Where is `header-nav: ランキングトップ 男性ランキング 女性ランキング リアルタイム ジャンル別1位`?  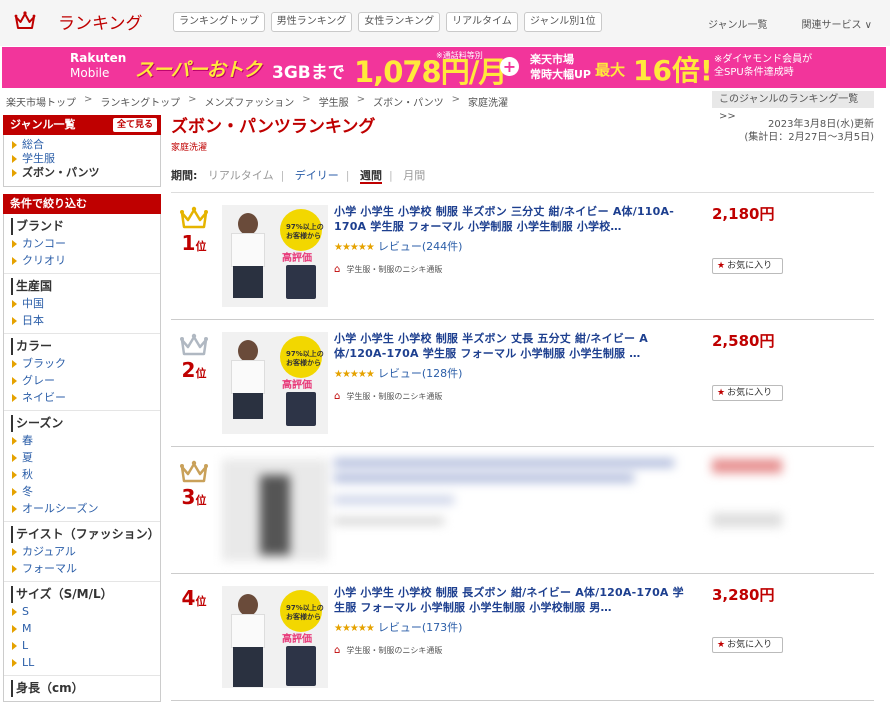
header-nav: ランキングトップ 男性ランキング 女性ランキング リアルタイム ジャンル別1位 is located at coordinates (387, 22).